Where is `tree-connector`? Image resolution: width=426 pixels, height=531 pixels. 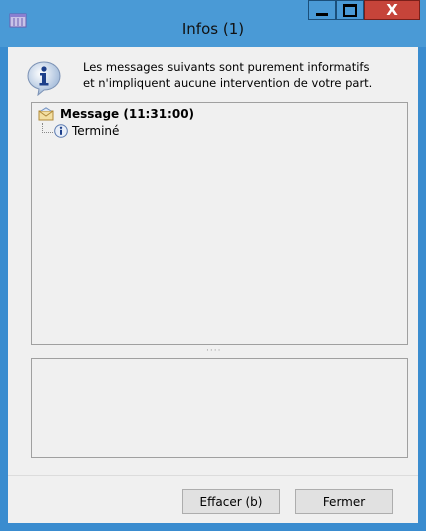 tree-connector is located at coordinates (47, 128).